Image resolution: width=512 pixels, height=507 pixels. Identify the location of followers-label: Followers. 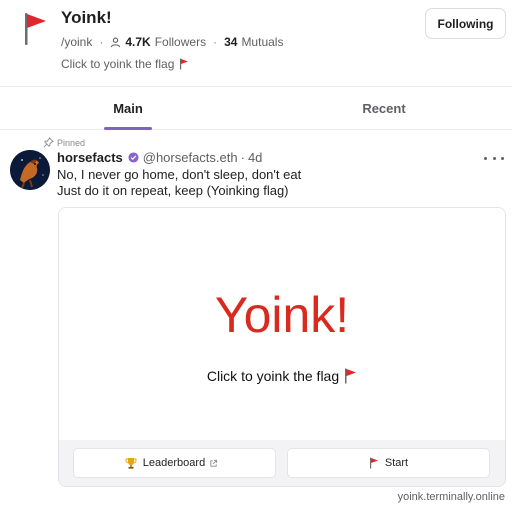
(180, 42).